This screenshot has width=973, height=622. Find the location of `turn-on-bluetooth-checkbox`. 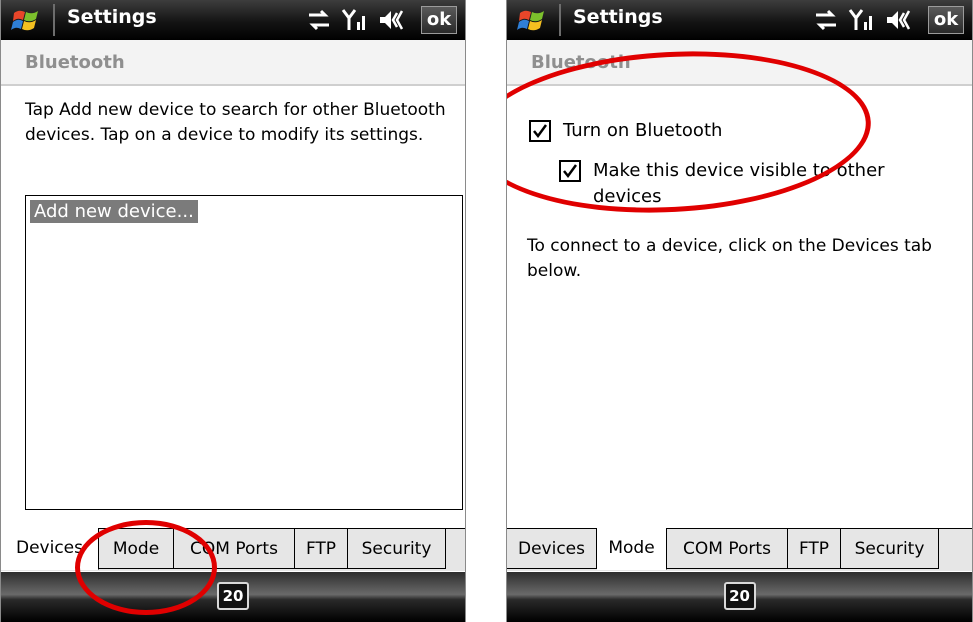

turn-on-bluetooth-checkbox is located at coordinates (540, 131).